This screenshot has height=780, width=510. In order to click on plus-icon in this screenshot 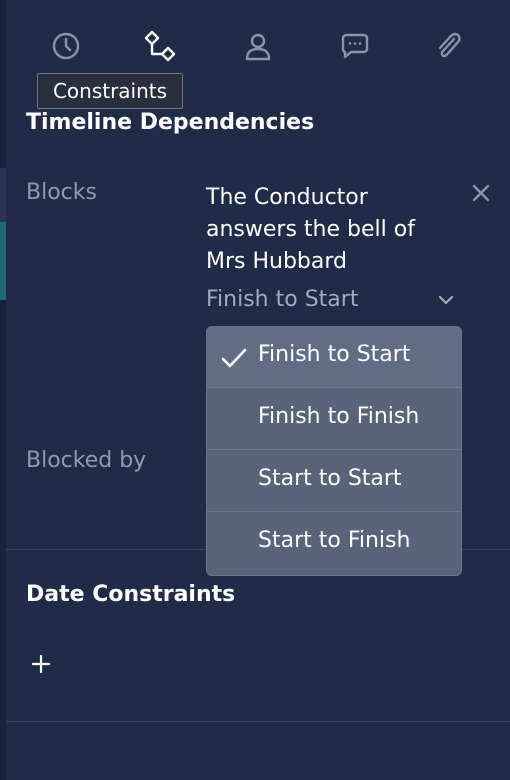, I will do `click(41, 664)`.